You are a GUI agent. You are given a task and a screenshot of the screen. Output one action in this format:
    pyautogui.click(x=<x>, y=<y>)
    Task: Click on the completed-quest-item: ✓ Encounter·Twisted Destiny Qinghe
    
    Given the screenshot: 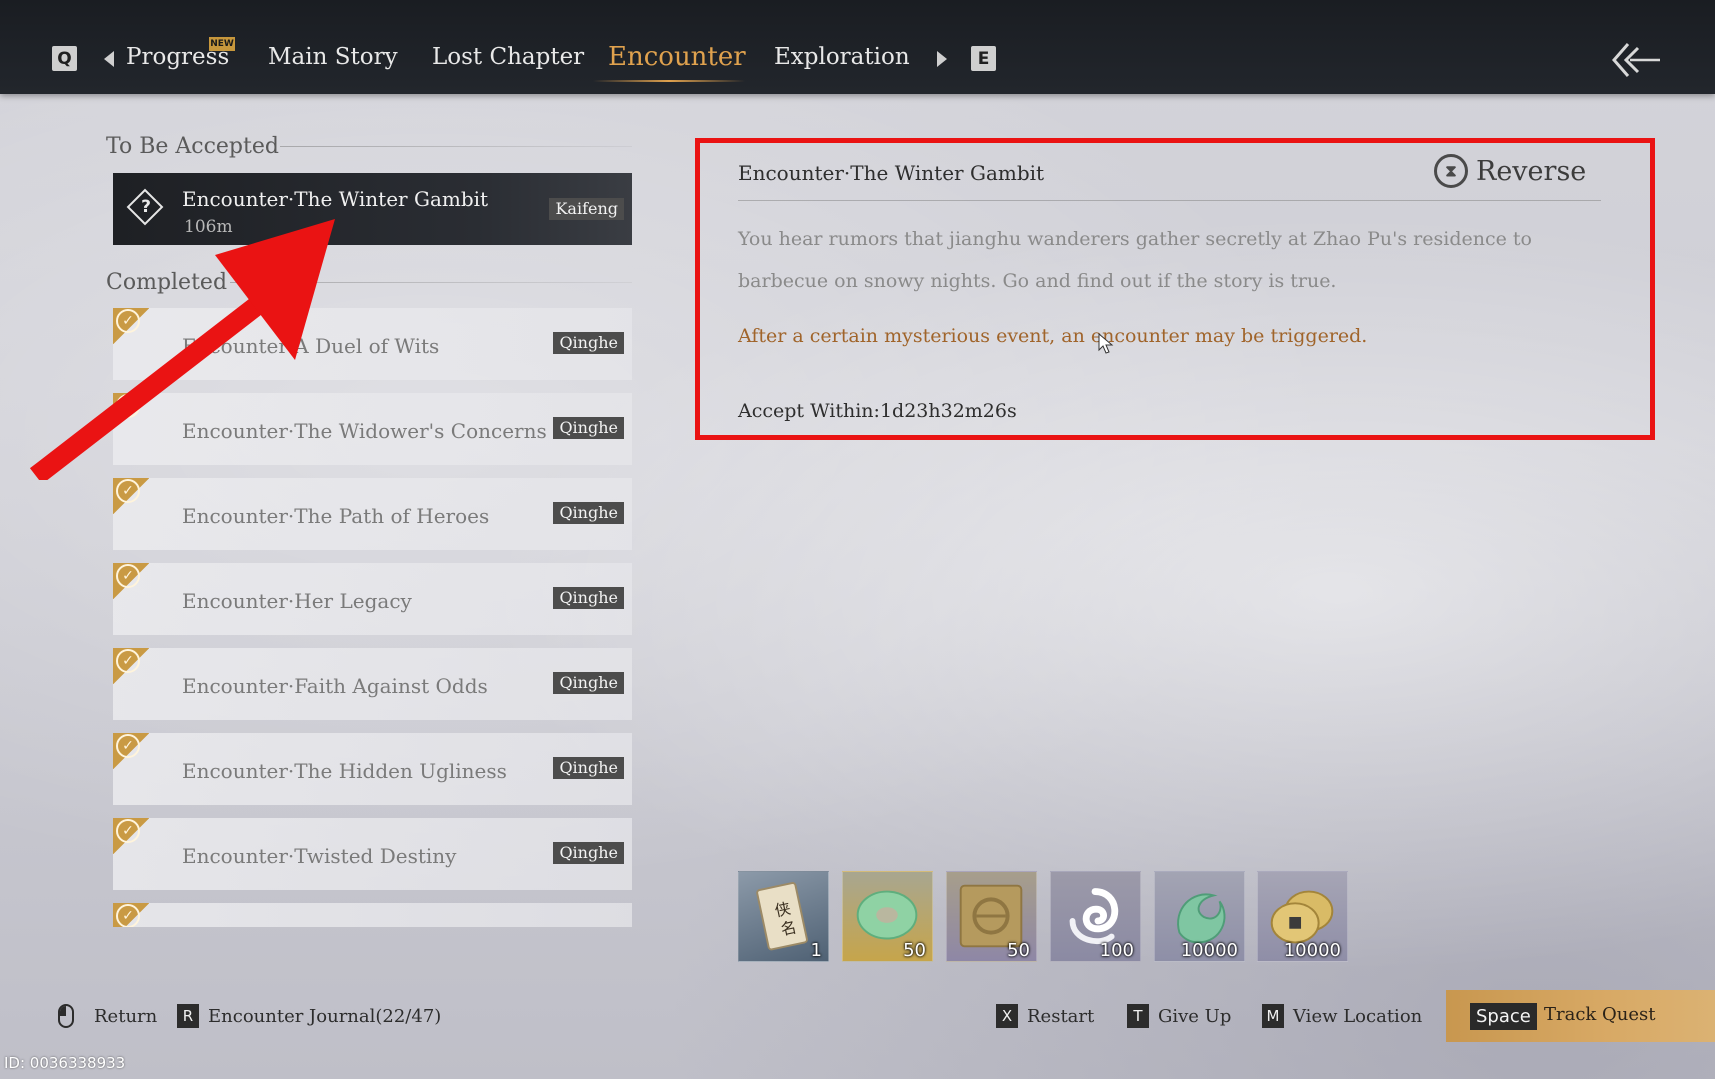 What is the action you would take?
    pyautogui.click(x=372, y=854)
    